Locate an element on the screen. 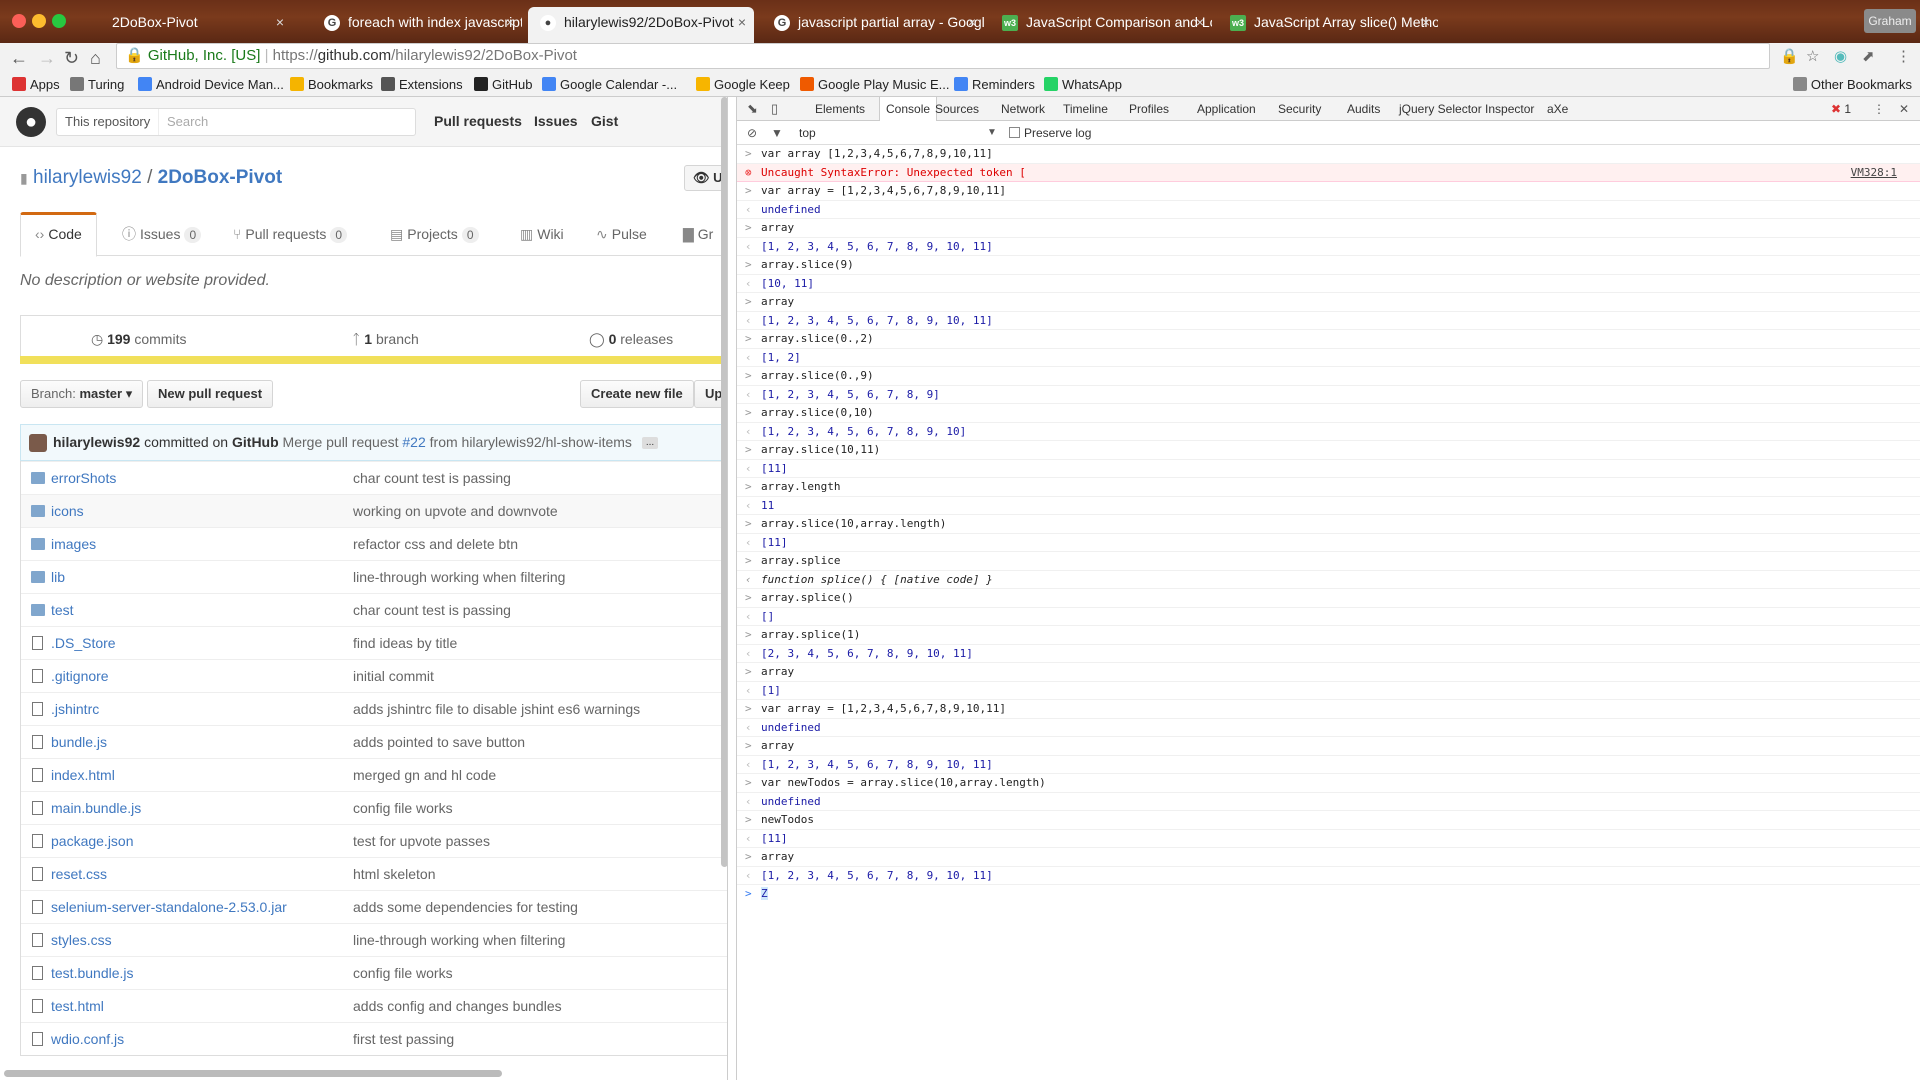  page-scrollbar-vertical is located at coordinates (724, 482).